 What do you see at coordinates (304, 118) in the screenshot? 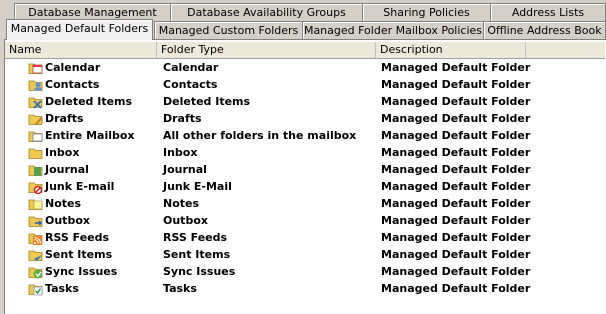
I see `list-item: Drafts Drafts Managed Default Folder` at bounding box center [304, 118].